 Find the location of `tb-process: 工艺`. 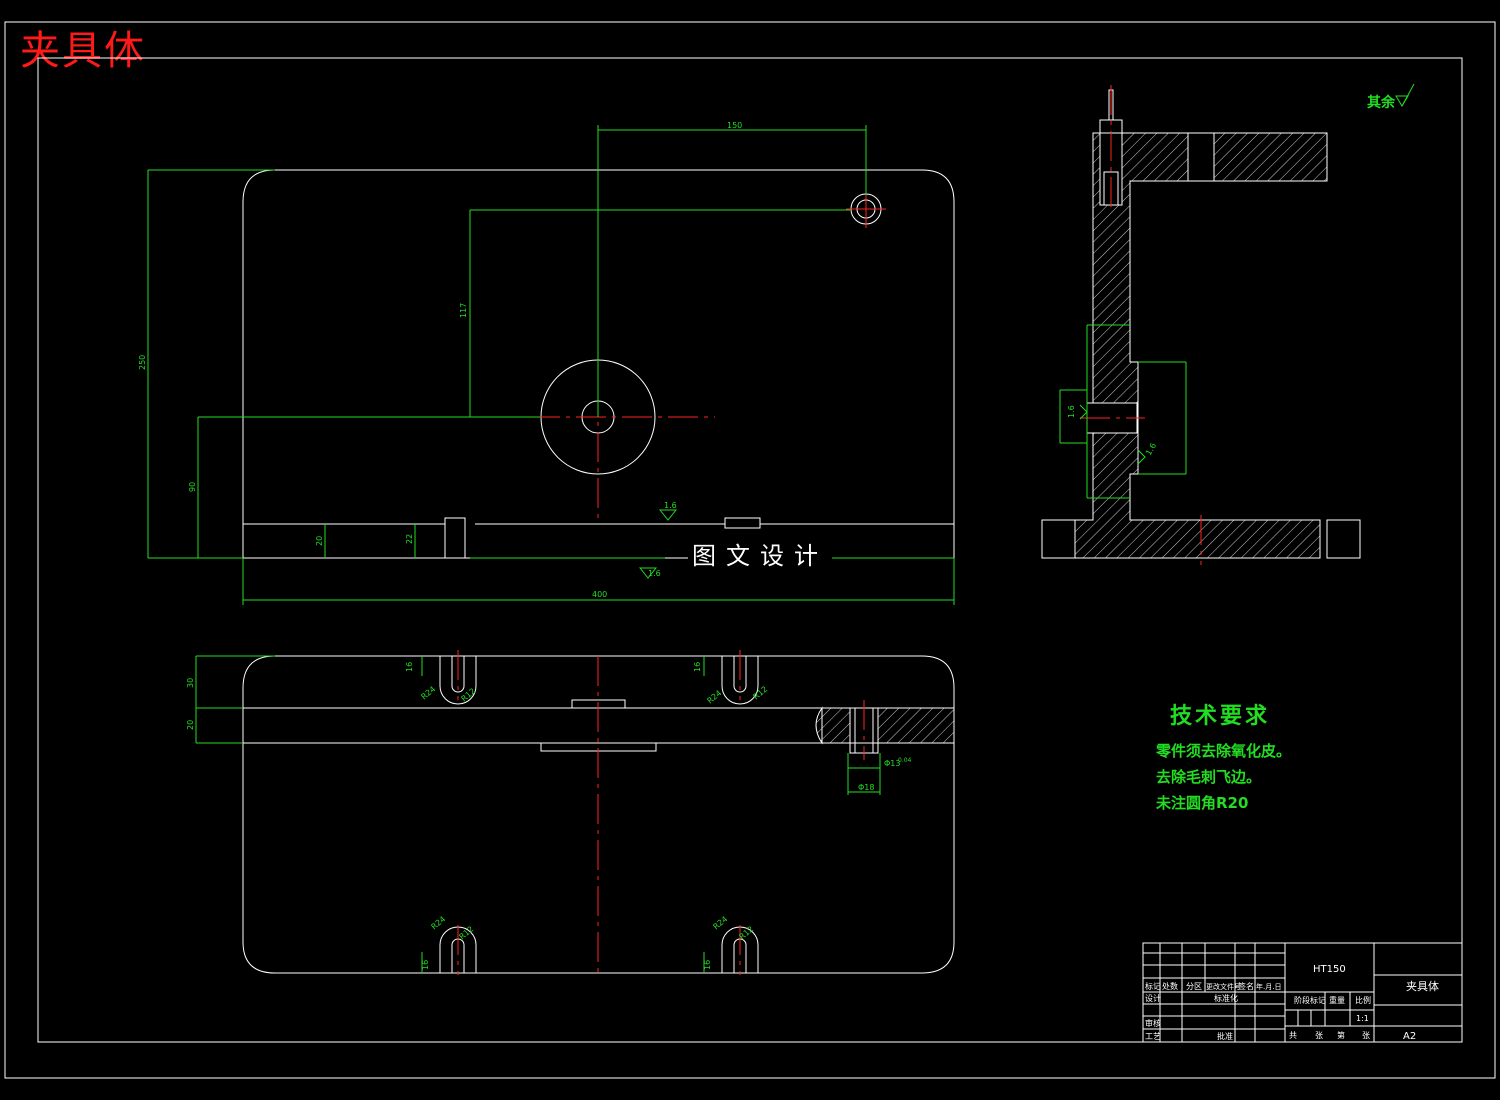

tb-process: 工艺 is located at coordinates (1153, 1036).